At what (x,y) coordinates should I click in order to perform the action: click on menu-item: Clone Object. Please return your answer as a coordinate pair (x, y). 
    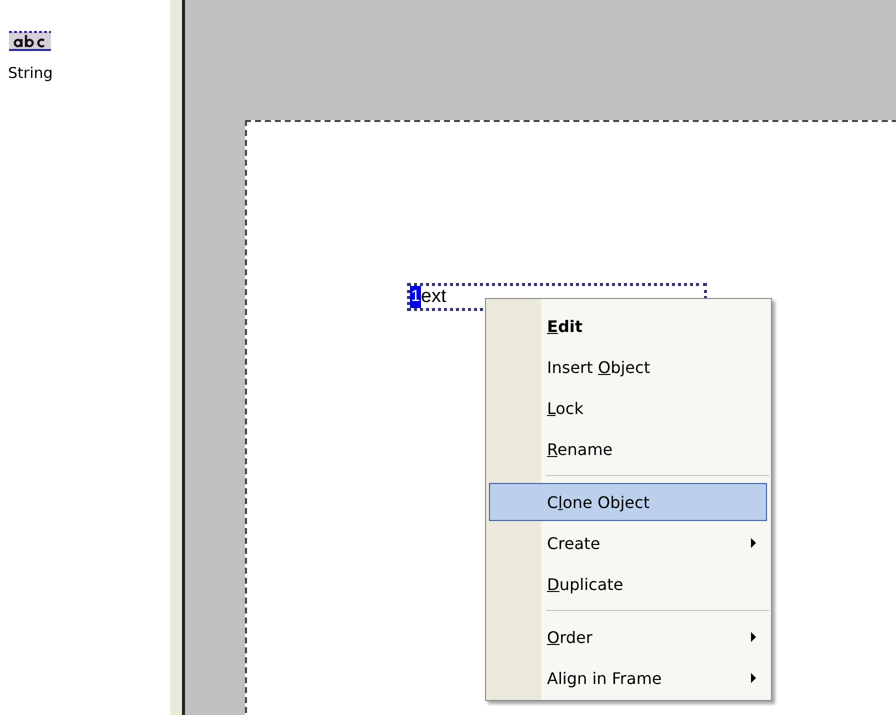
    Looking at the image, I should click on (628, 502).